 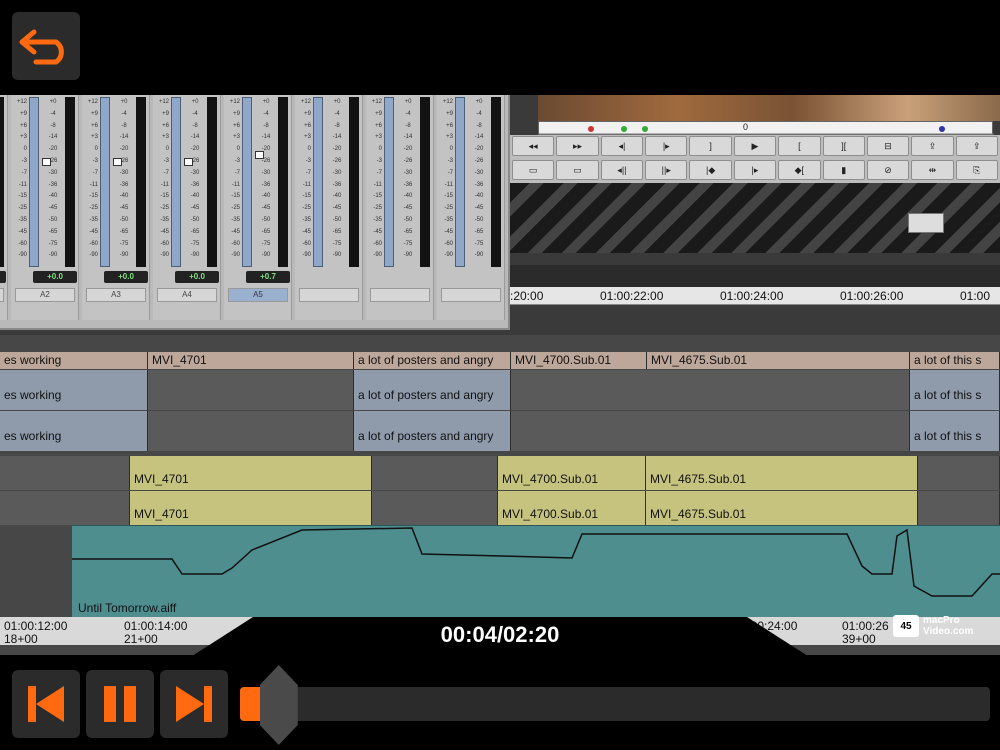 I want to click on scale-label: -11, so click(x=22, y=184).